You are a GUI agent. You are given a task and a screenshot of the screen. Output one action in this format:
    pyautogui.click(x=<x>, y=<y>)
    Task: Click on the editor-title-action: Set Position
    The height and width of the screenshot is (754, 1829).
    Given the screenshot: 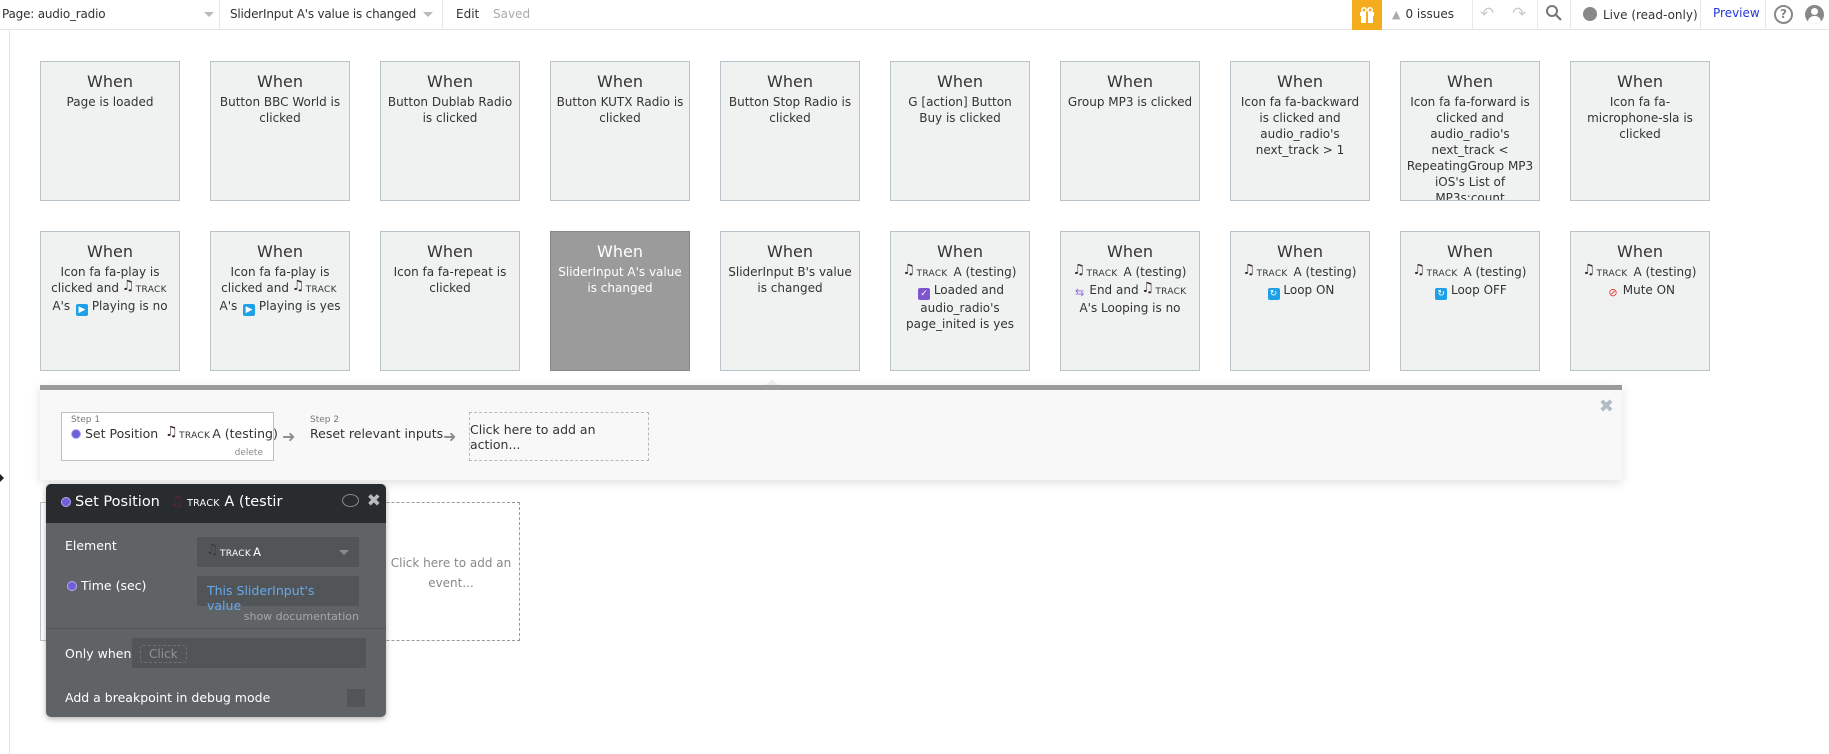 What is the action you would take?
    pyautogui.click(x=117, y=502)
    